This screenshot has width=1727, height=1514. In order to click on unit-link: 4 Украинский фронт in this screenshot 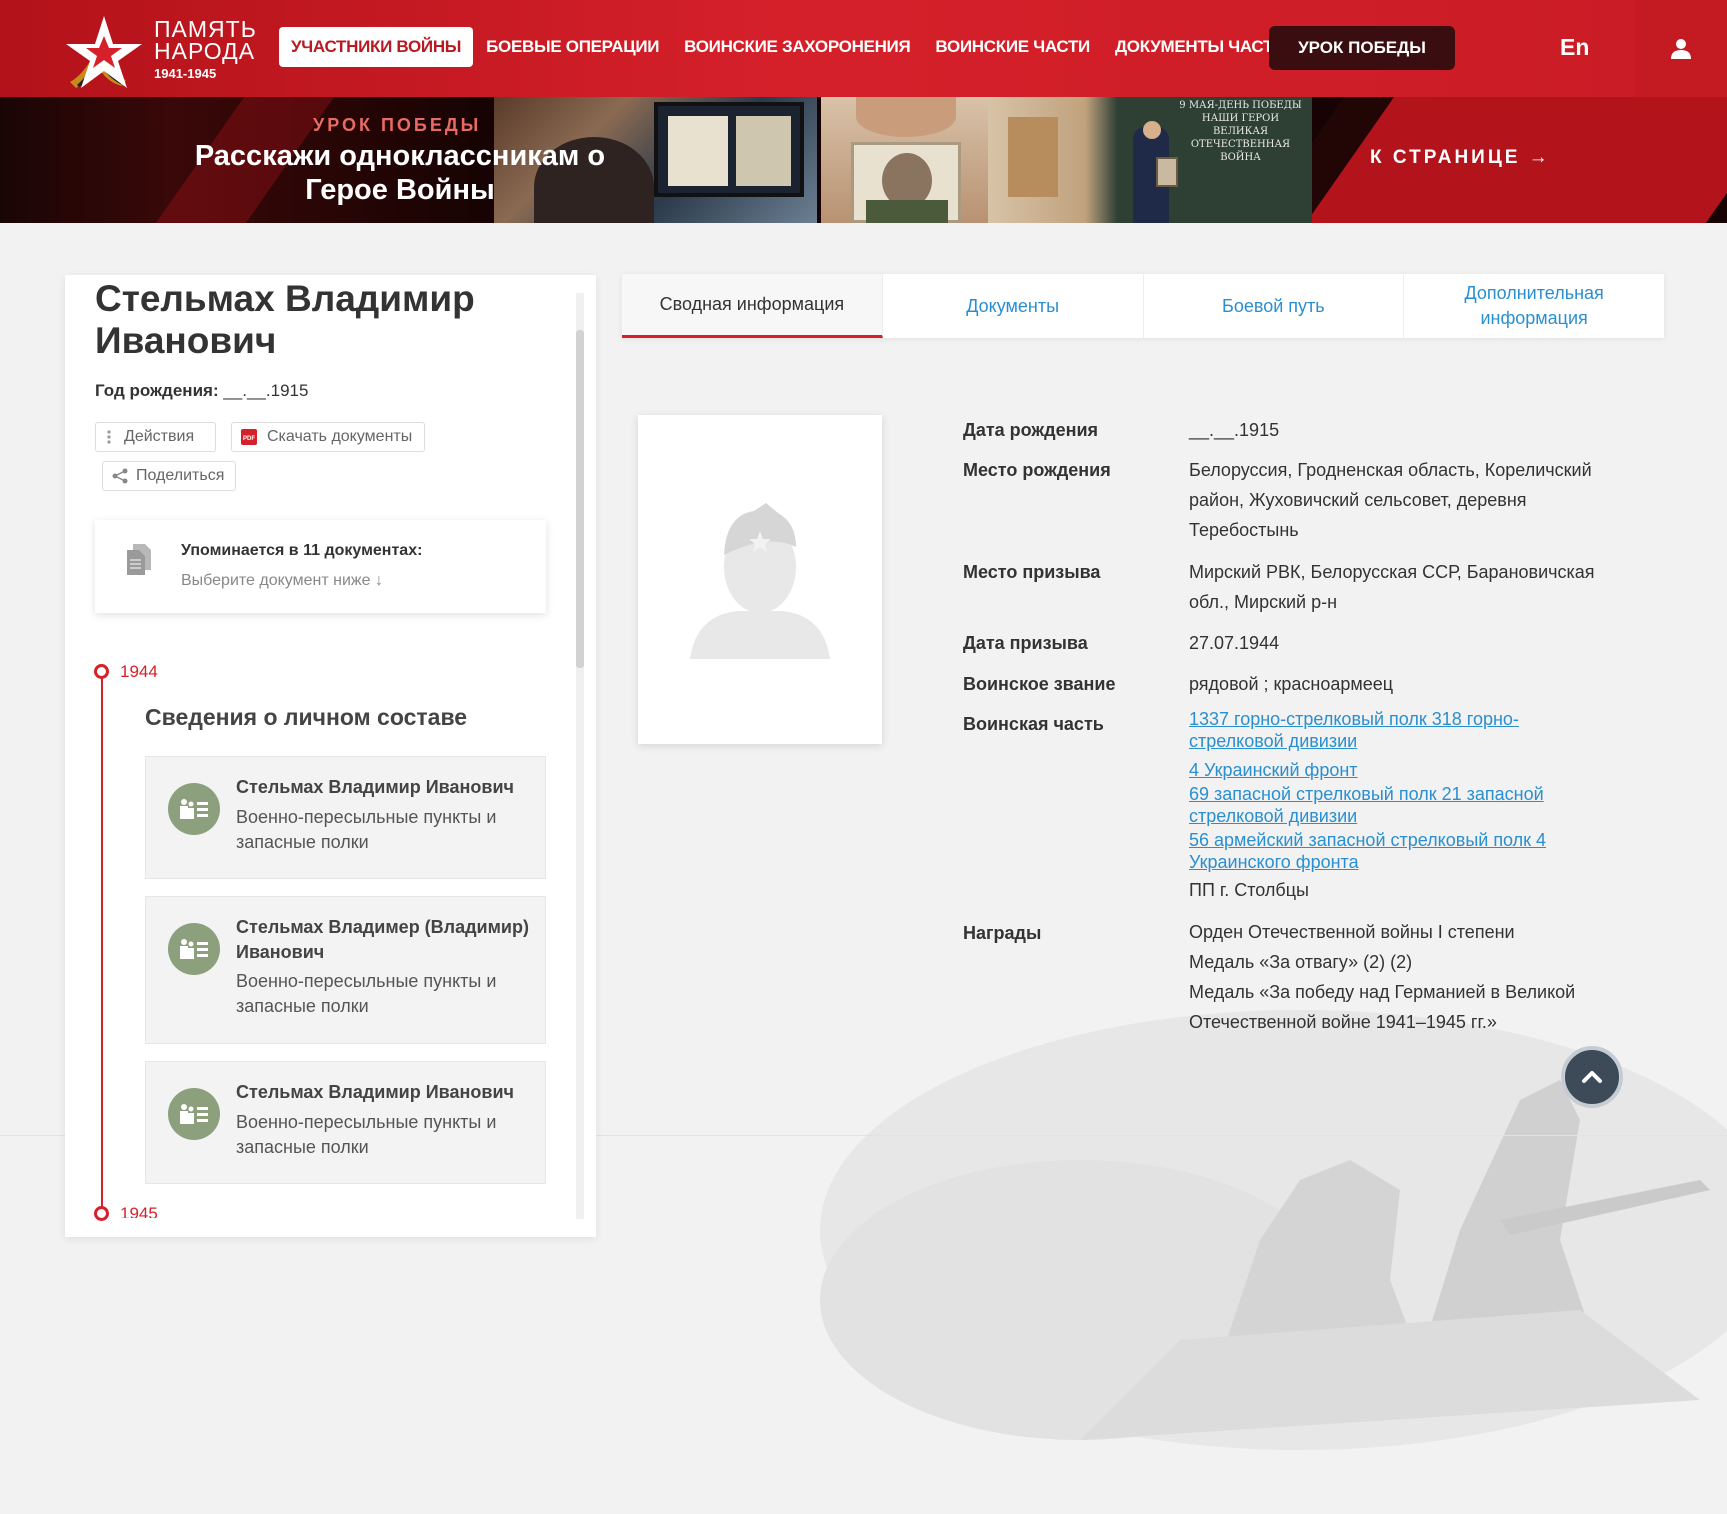, I will do `click(1389, 770)`.